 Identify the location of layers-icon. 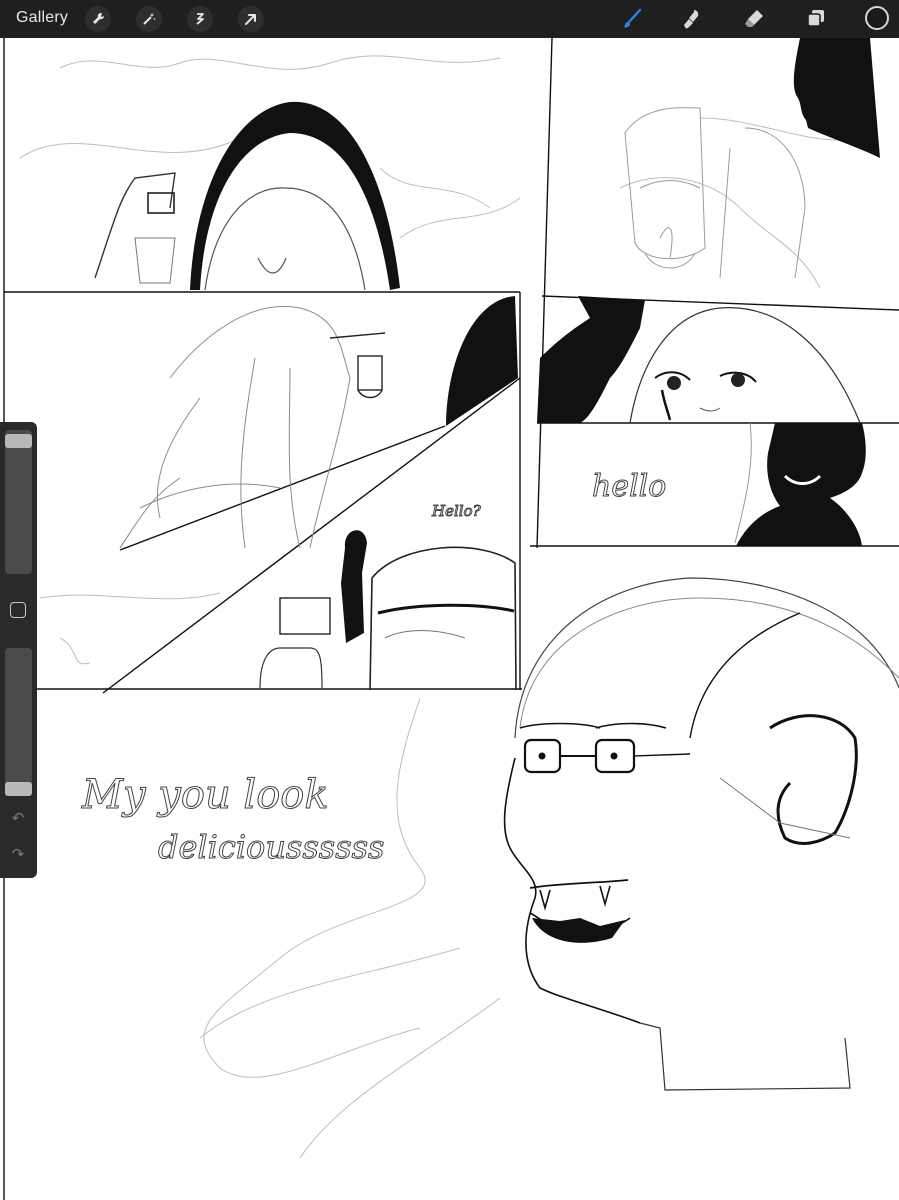
(815, 18).